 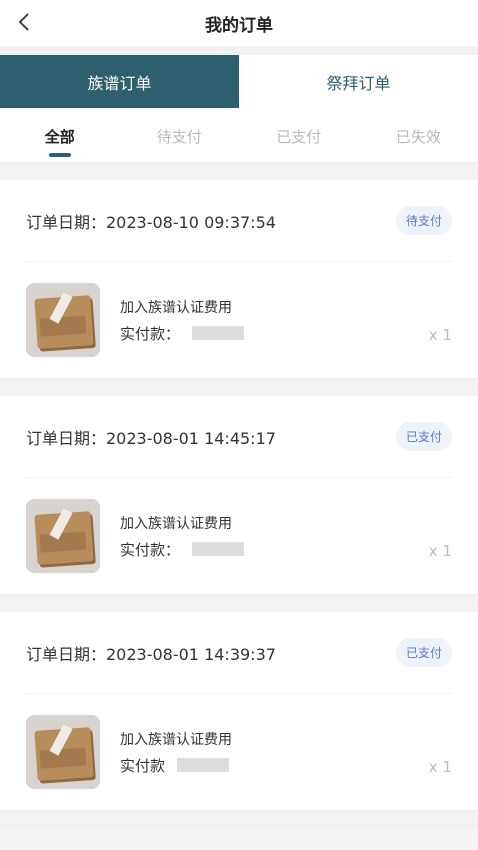 I want to click on tab-paid: 已支付, so click(x=299, y=135).